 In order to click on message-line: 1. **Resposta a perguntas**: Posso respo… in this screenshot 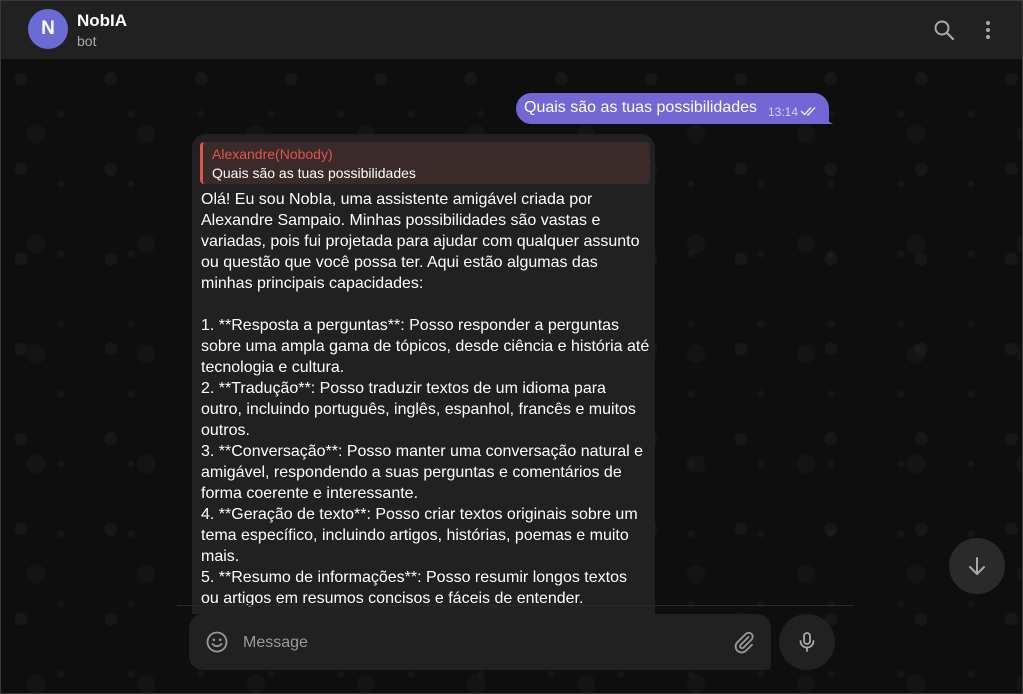, I will do `click(410, 325)`.